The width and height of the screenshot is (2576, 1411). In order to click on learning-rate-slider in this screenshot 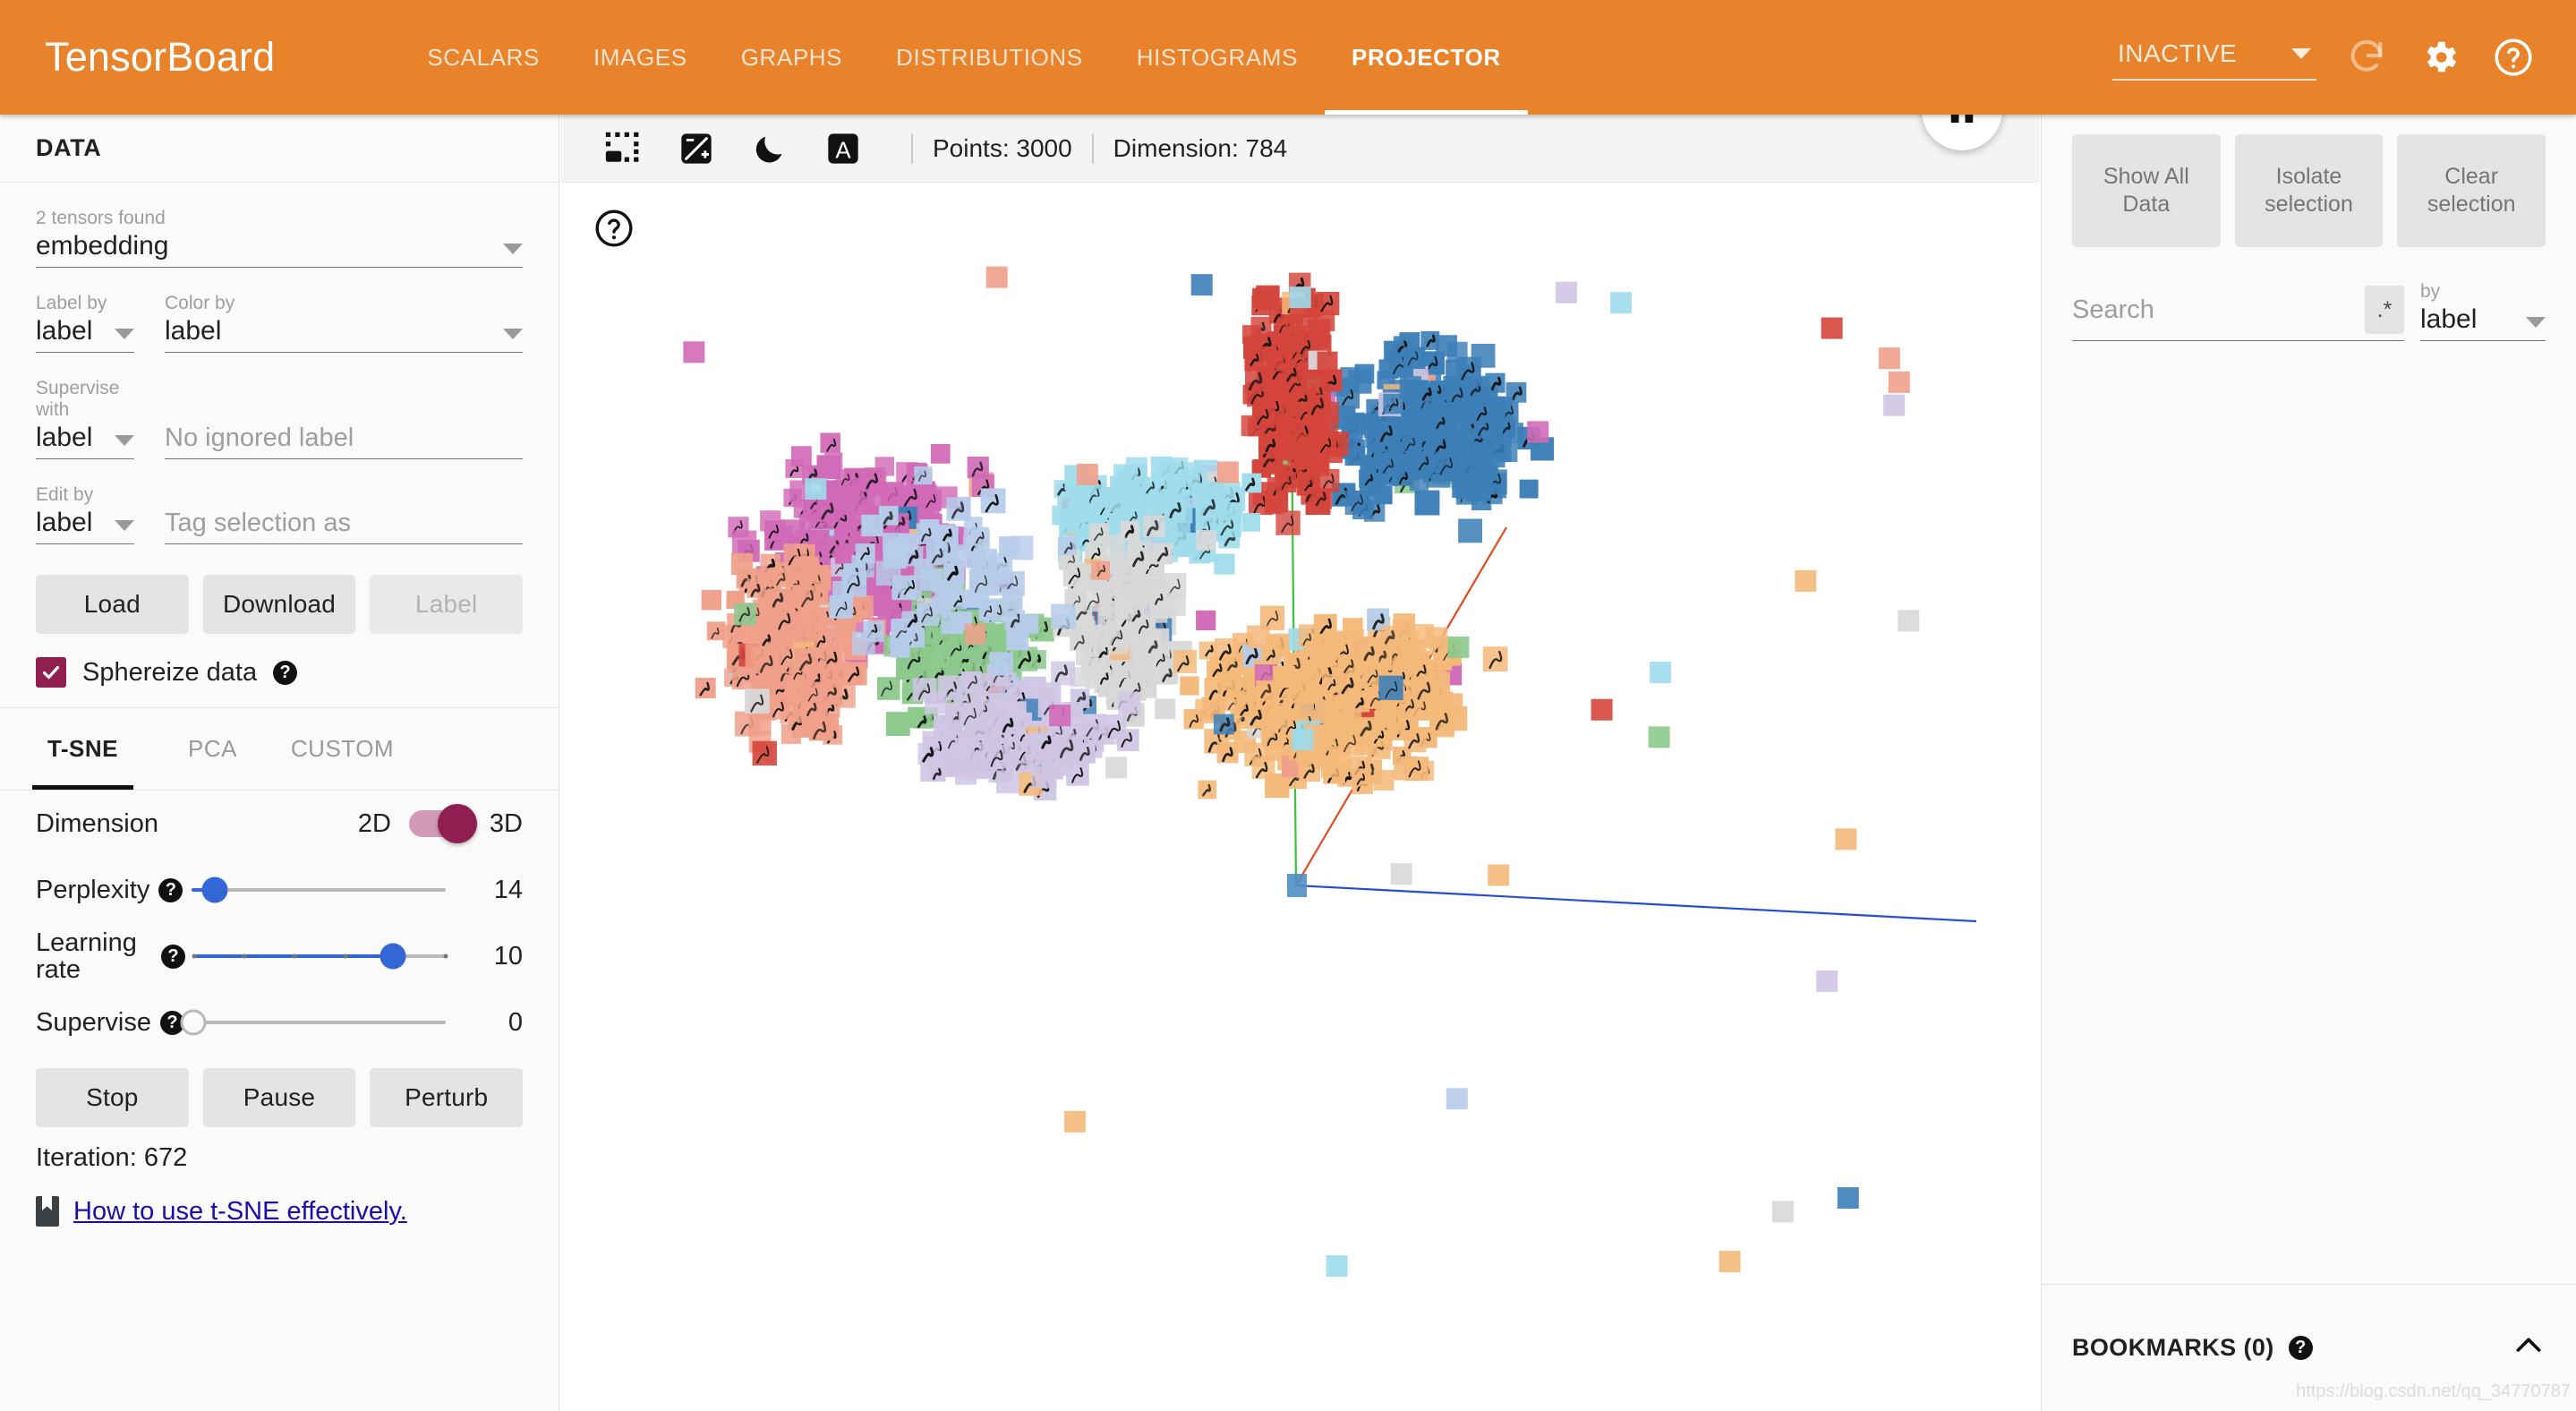, I will do `click(320, 956)`.